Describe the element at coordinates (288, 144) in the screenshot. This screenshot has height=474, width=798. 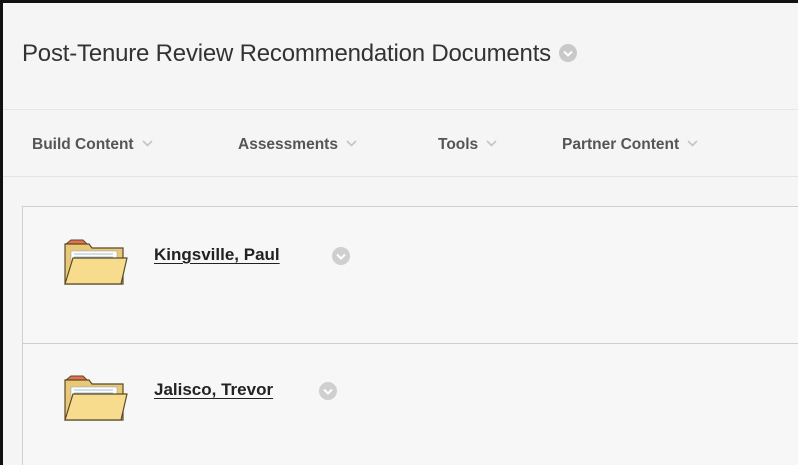
I see `assessments-label: Assessments` at that location.